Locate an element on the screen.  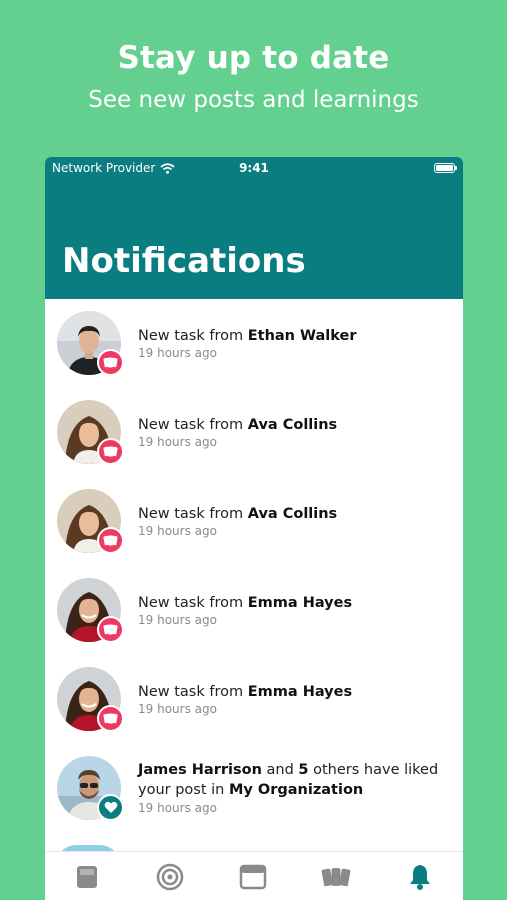
tab-bar is located at coordinates (254, 875).